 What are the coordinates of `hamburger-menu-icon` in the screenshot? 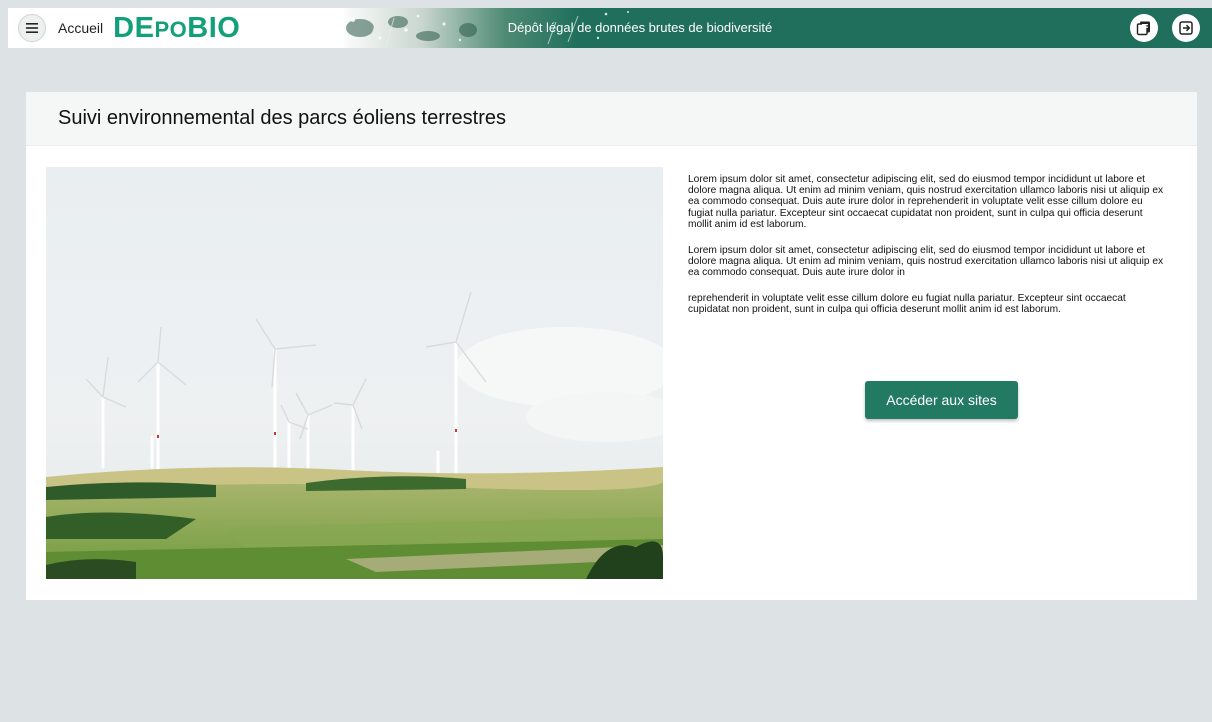 It's located at (32, 28).